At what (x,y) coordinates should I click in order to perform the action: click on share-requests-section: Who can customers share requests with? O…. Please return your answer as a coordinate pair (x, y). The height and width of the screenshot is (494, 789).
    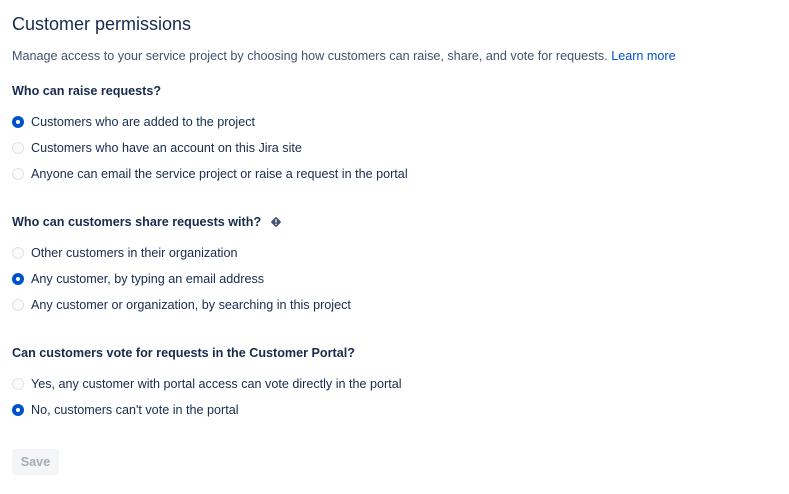
    Looking at the image, I should click on (181, 263).